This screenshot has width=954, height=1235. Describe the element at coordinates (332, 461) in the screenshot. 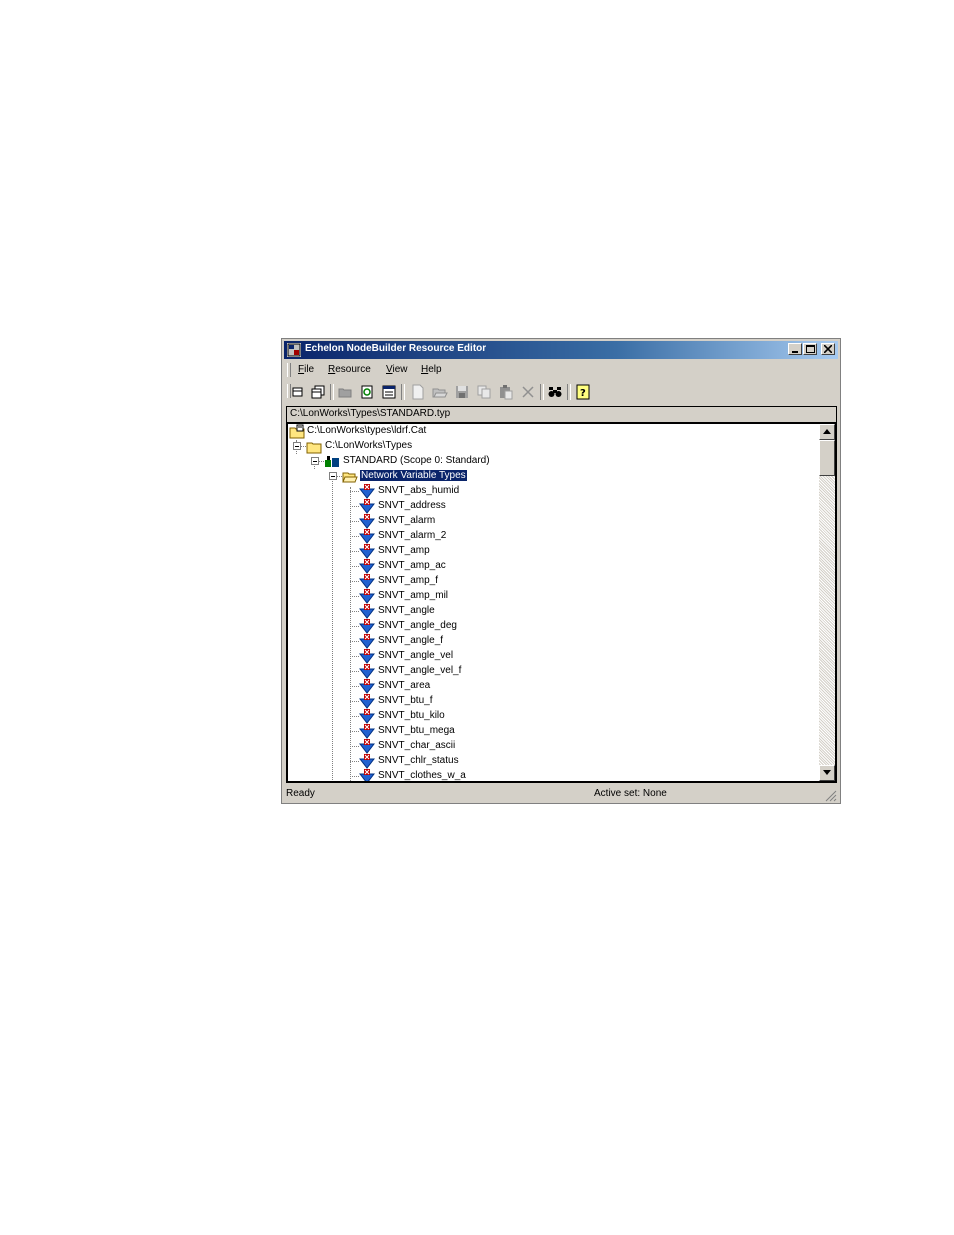

I see `scope-icon` at that location.